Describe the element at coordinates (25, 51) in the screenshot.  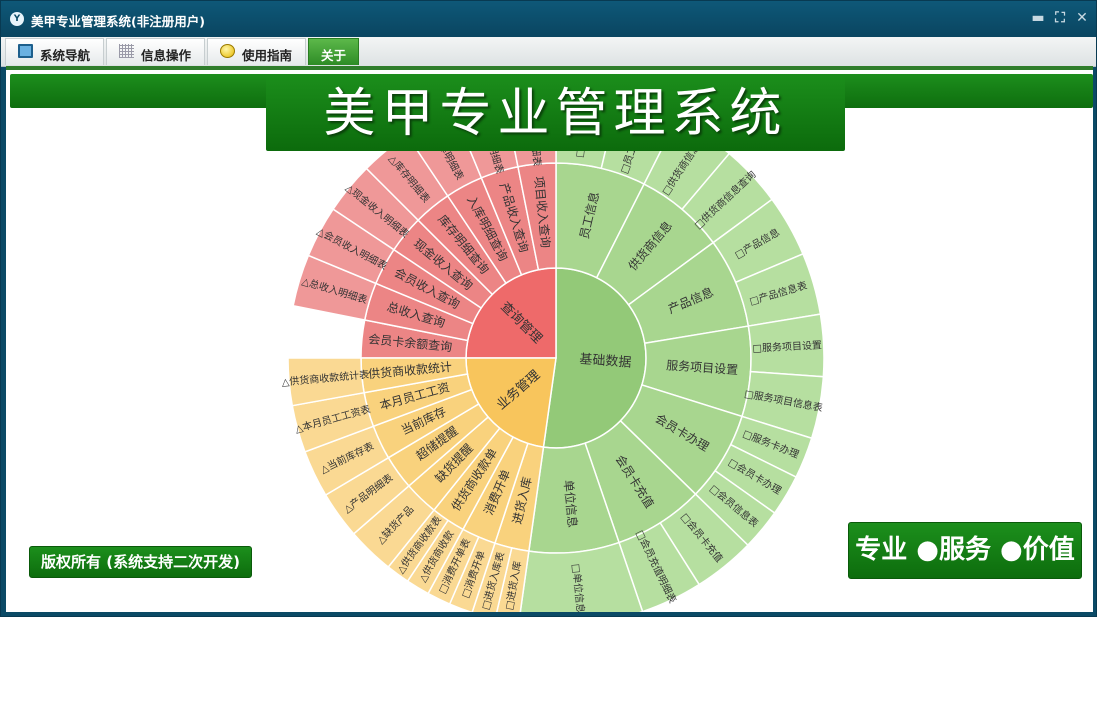
I see `monitor-icon` at that location.